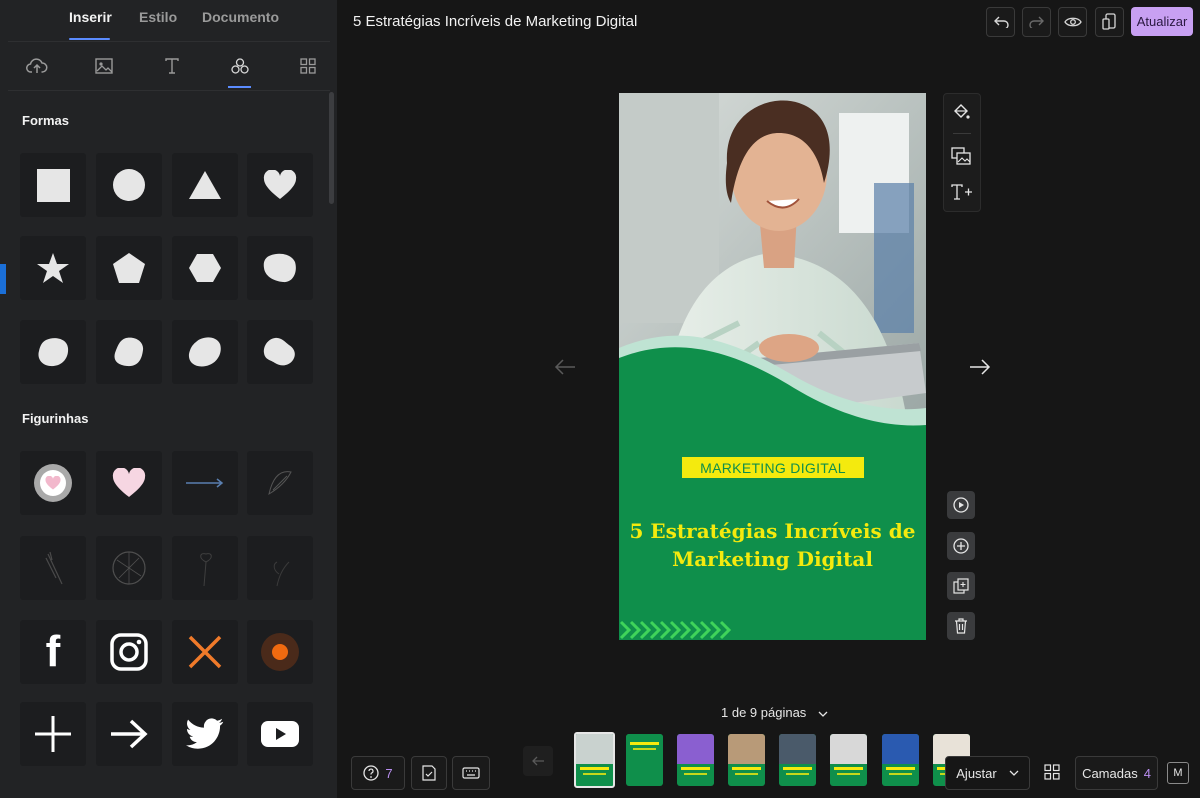 The height and width of the screenshot is (798, 1200). I want to click on active-category-indicator, so click(239, 87).